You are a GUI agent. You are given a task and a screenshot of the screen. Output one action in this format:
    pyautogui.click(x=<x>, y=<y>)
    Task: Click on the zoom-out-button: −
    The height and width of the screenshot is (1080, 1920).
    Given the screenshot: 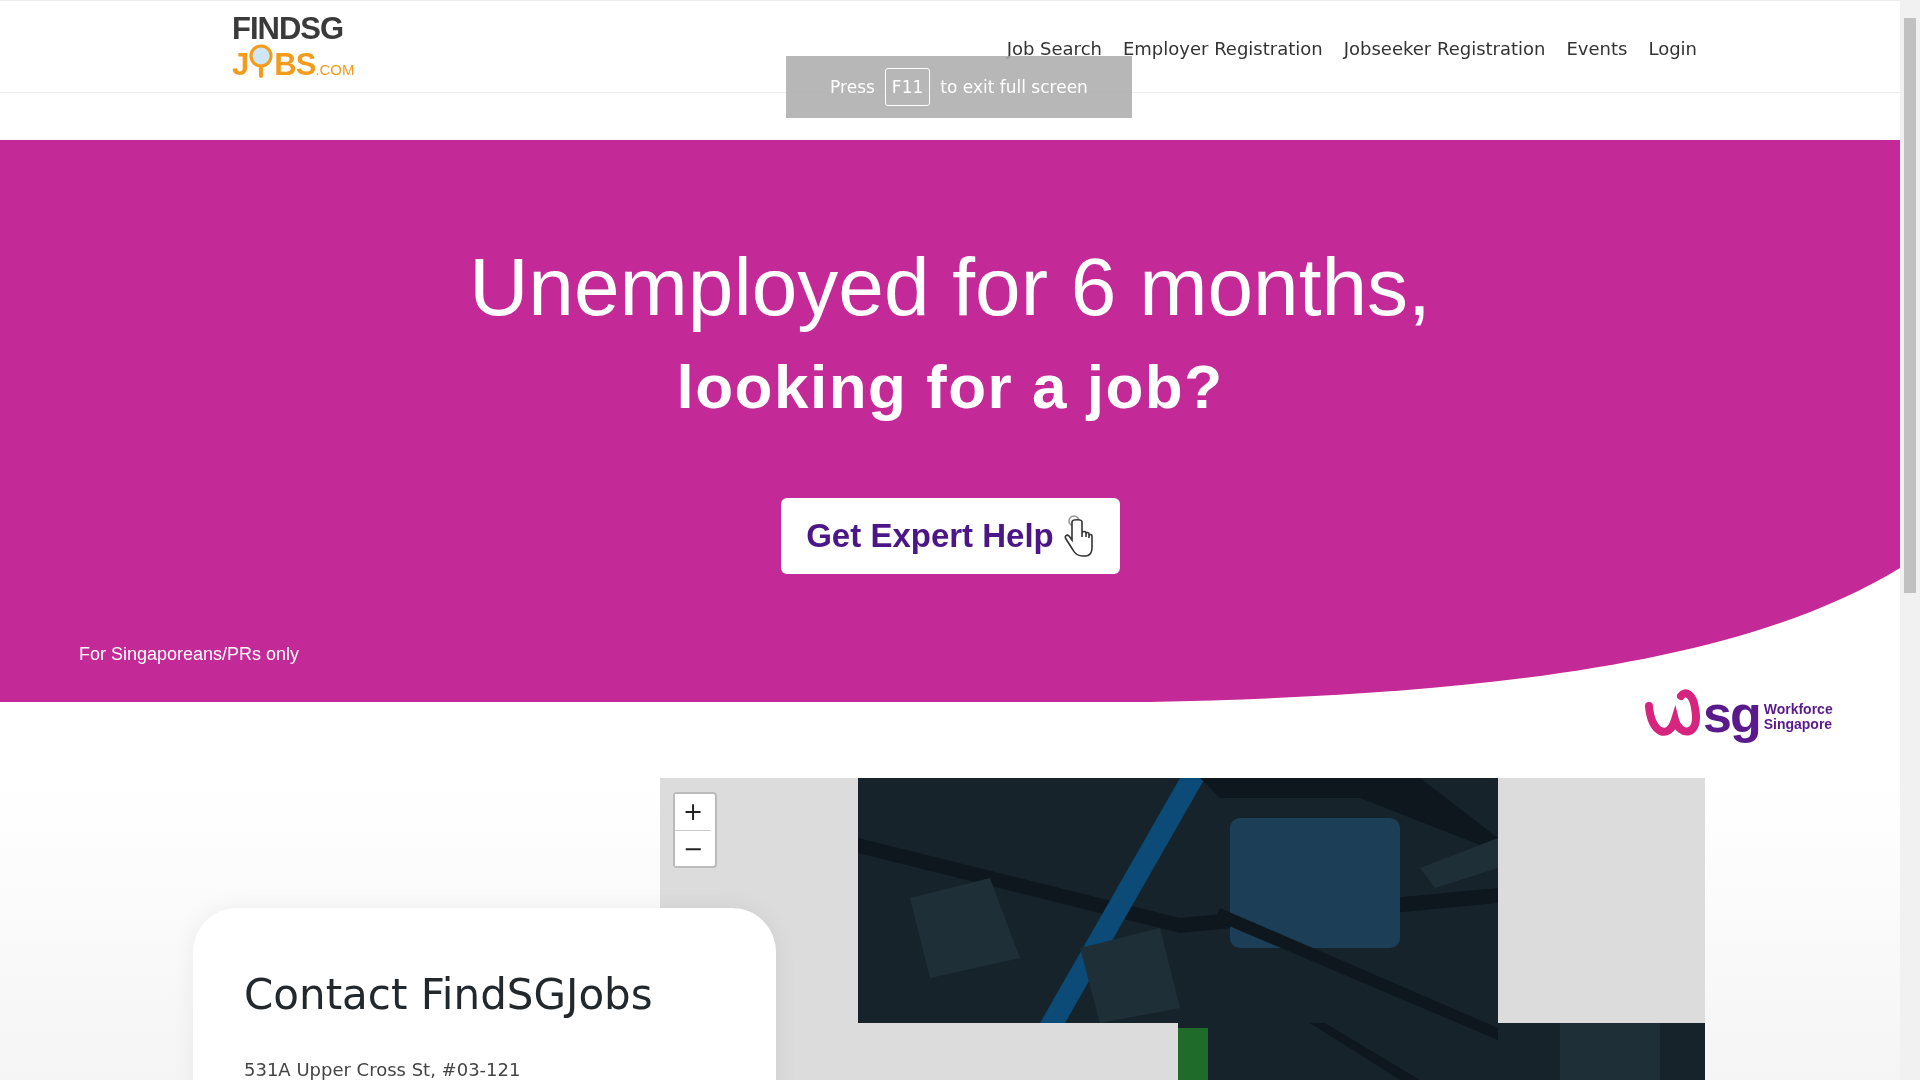 What is the action you would take?
    pyautogui.click(x=693, y=848)
    